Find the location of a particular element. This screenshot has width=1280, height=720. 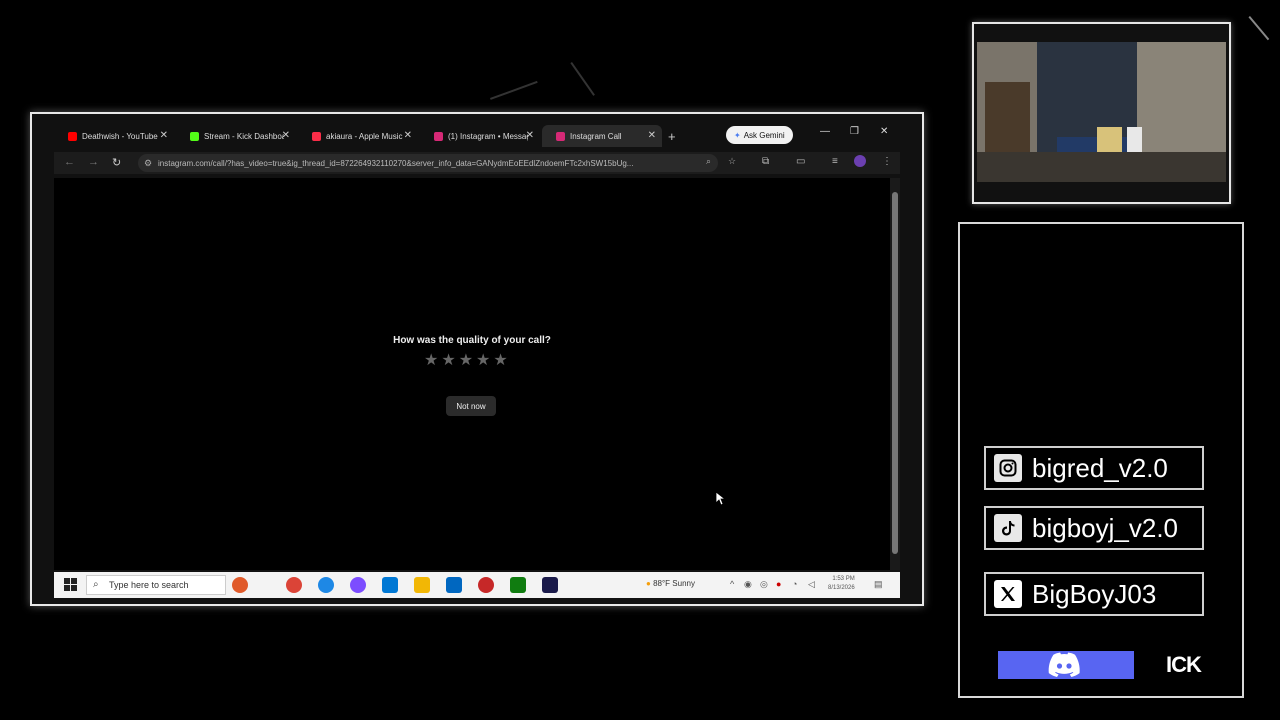

minimize-icon: — is located at coordinates (825, 131).